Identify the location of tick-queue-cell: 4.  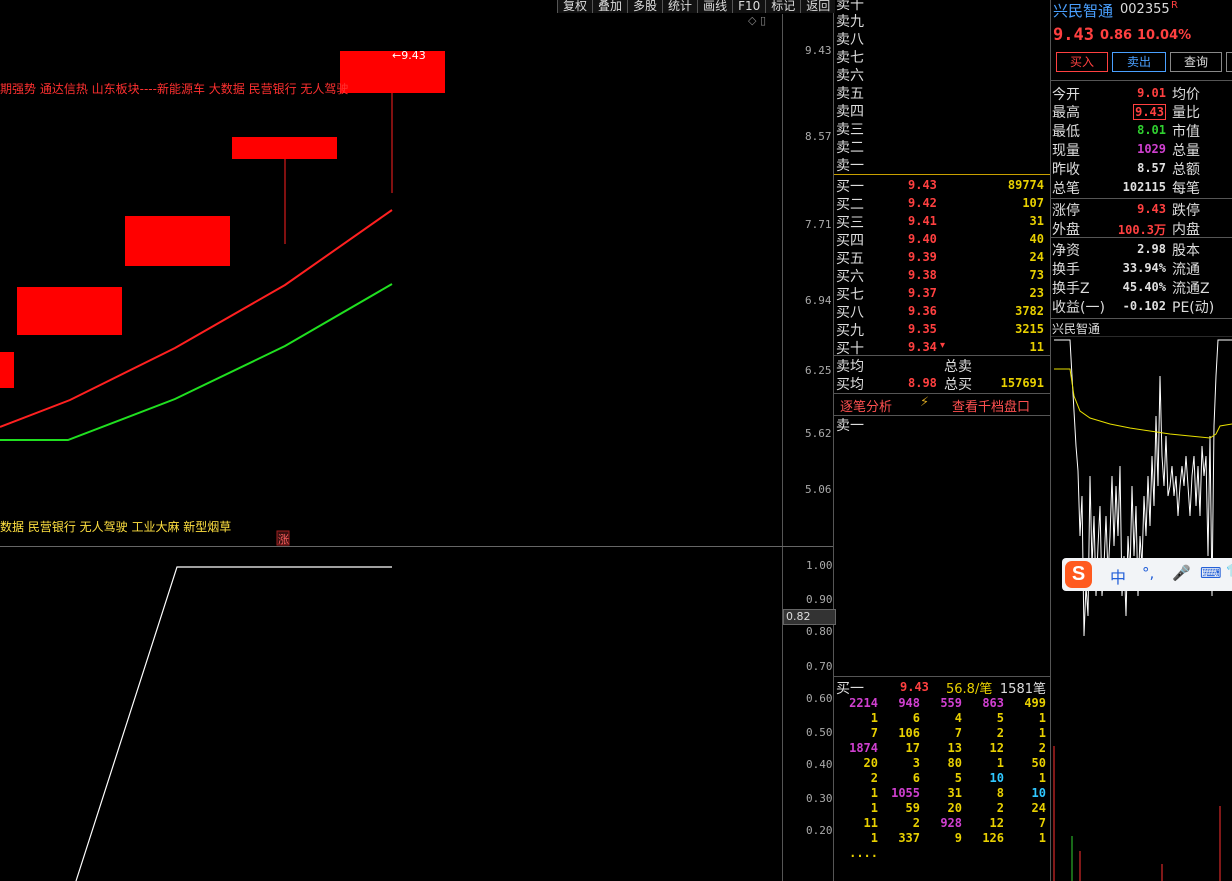
(958, 718).